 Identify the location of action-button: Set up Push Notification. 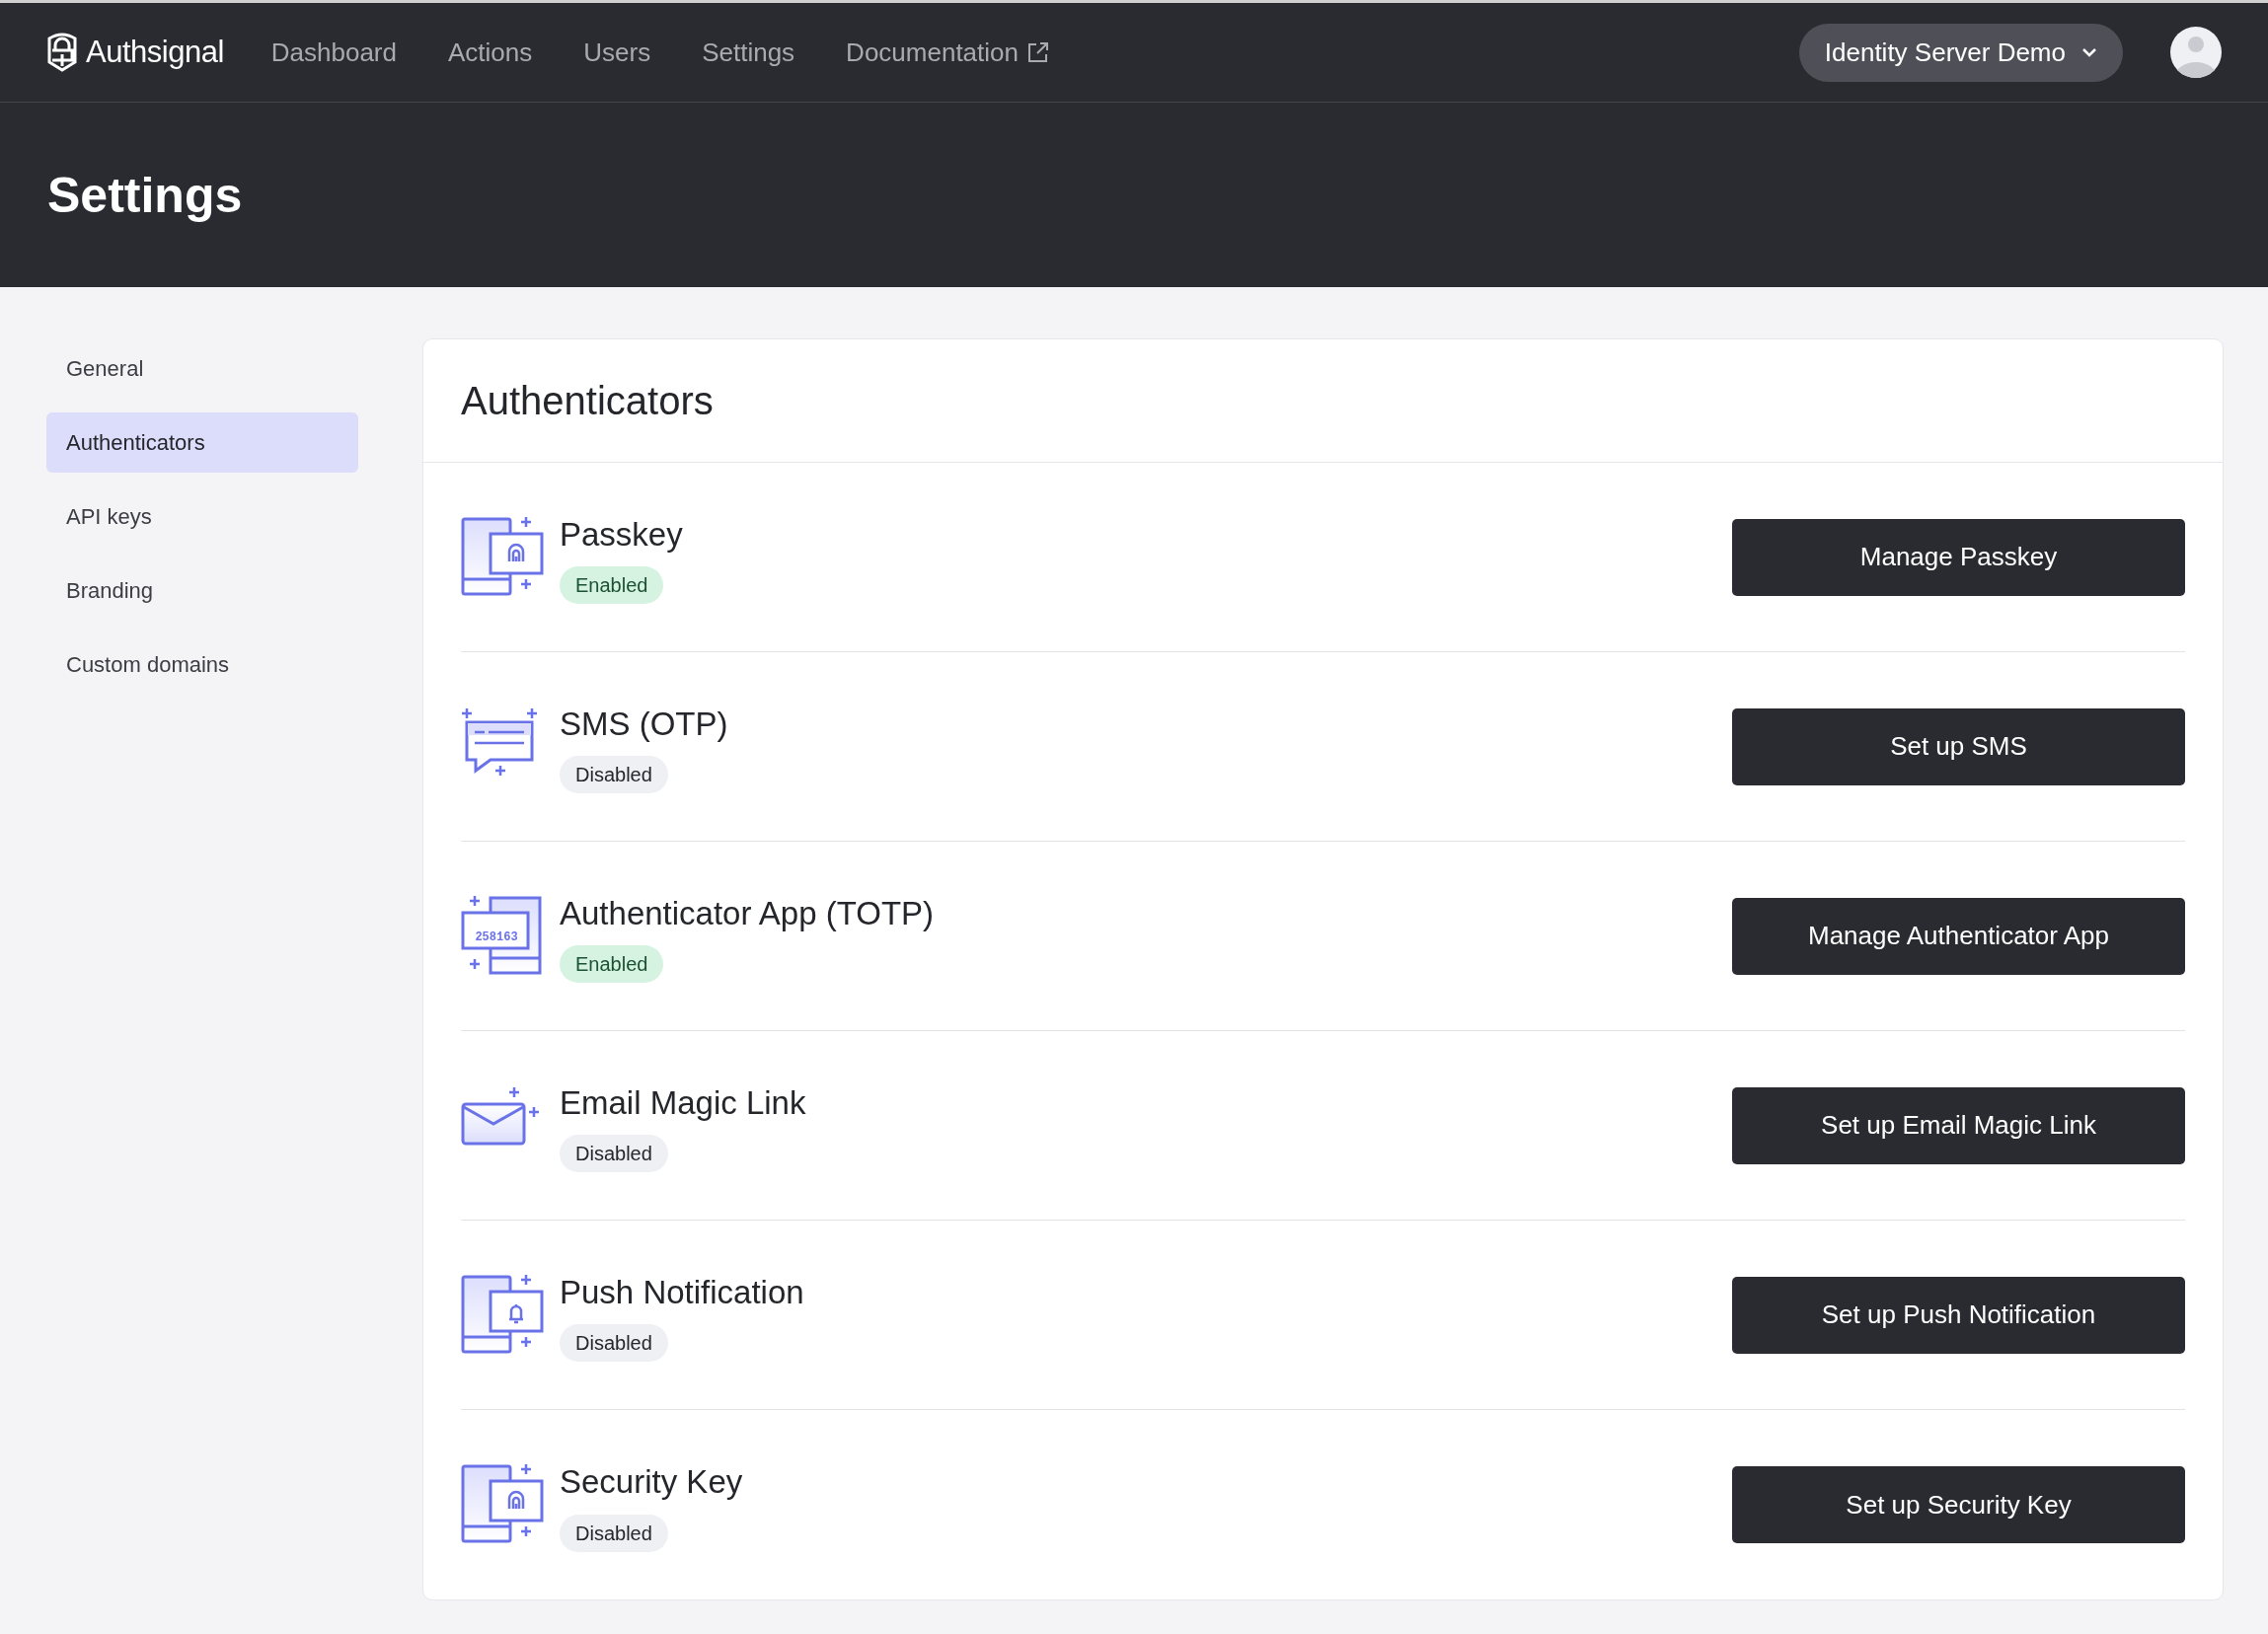
(1958, 1315).